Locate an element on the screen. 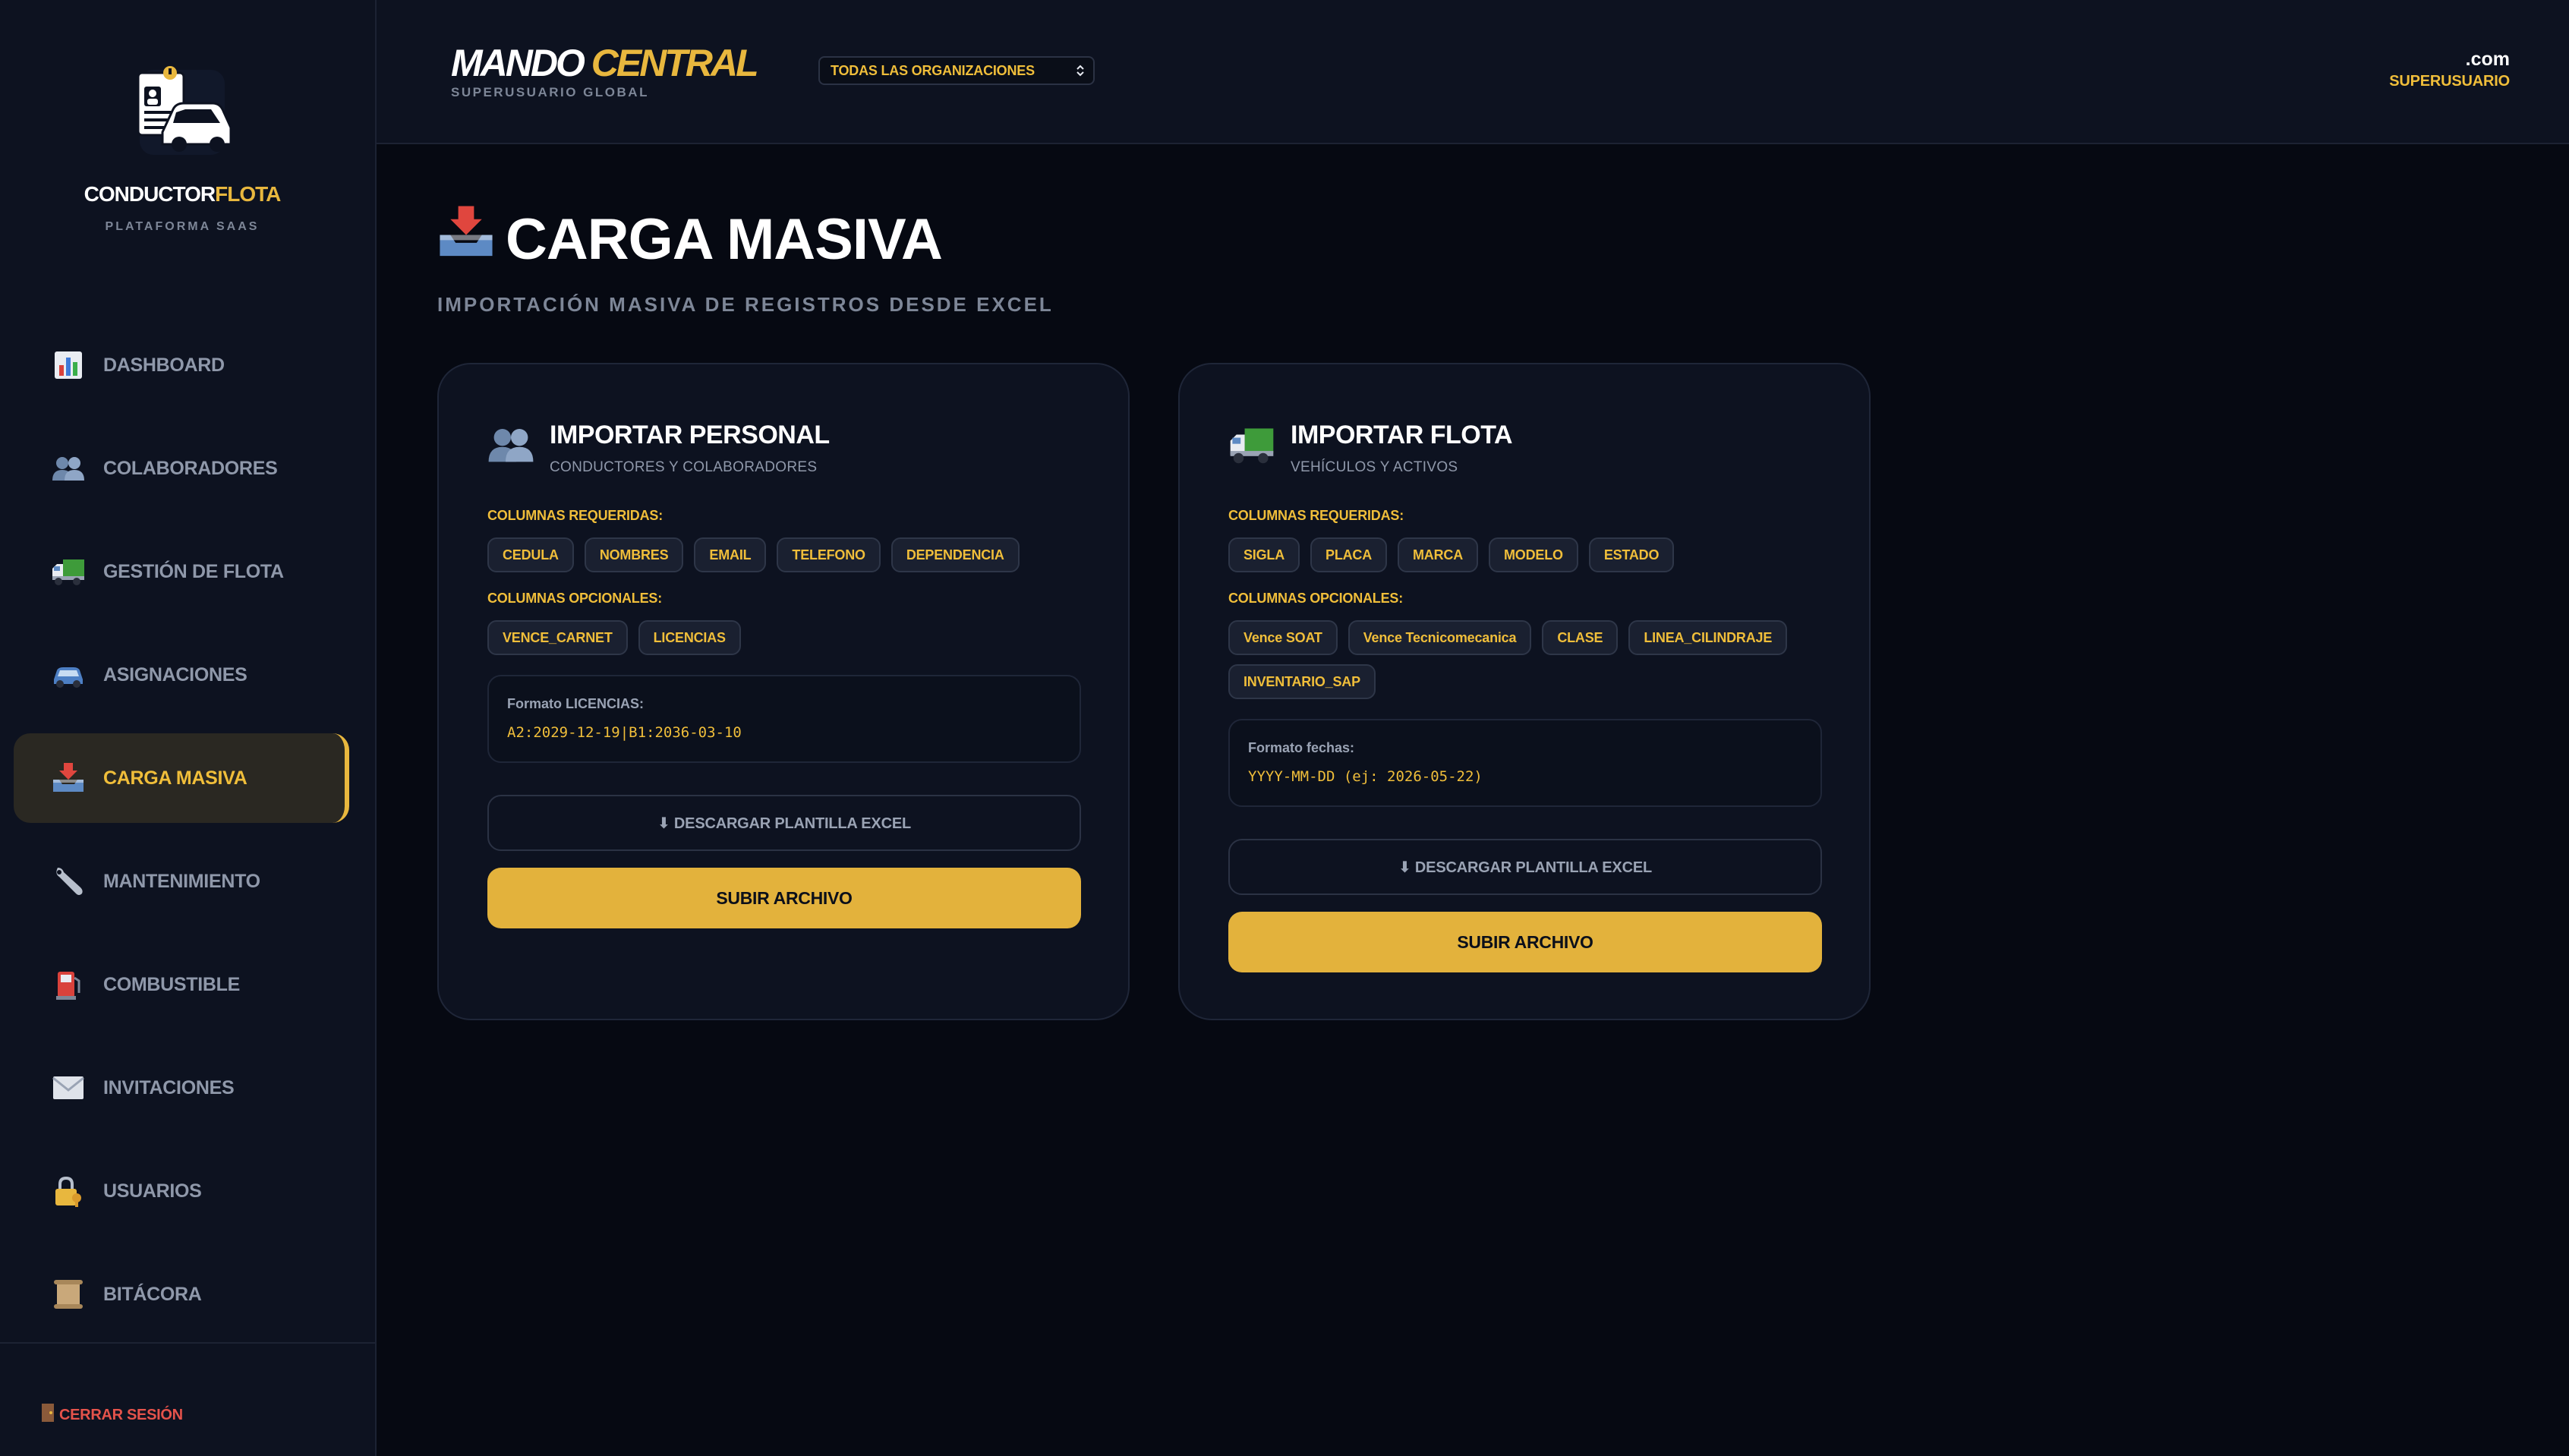 The height and width of the screenshot is (1456, 2569). sidebar-item-asignaciones: ASIGNACIONES is located at coordinates (182, 675).